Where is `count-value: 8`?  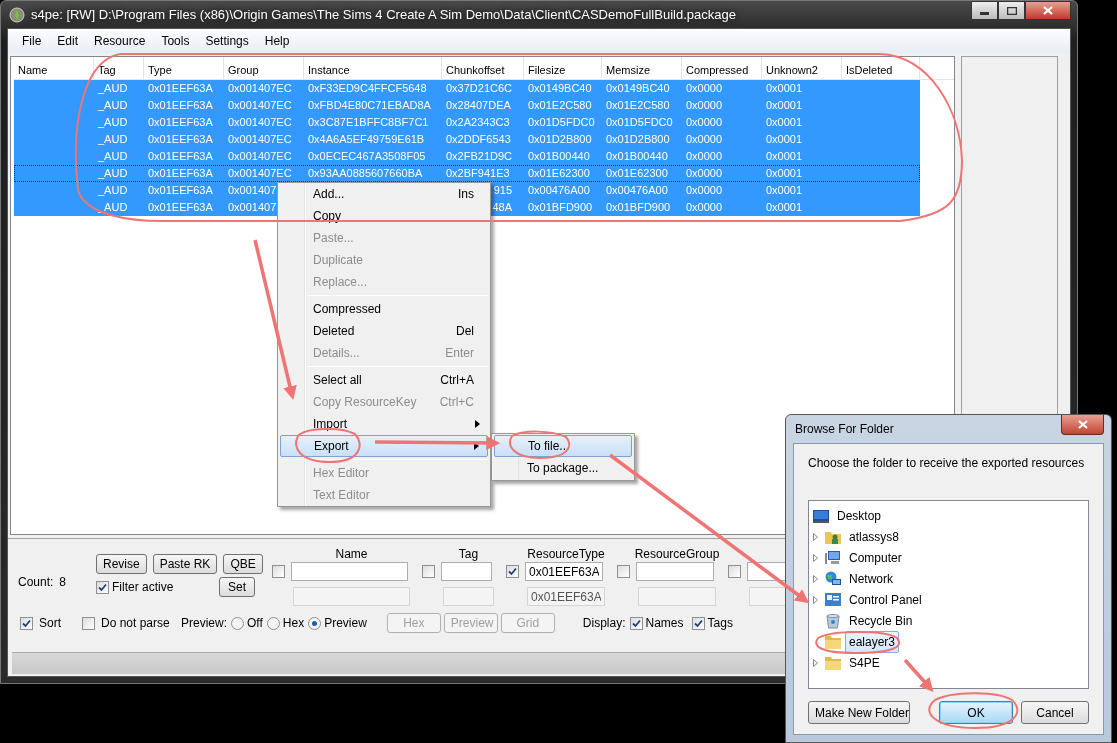 count-value: 8 is located at coordinates (63, 582).